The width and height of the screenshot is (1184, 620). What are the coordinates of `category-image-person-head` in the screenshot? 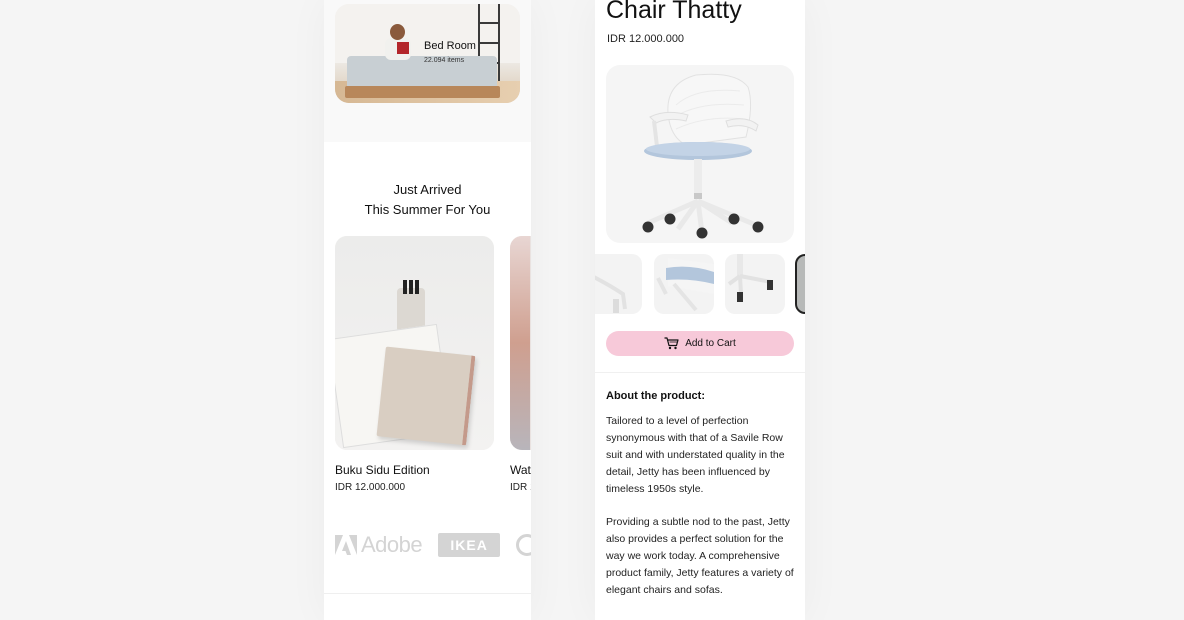 It's located at (397, 32).